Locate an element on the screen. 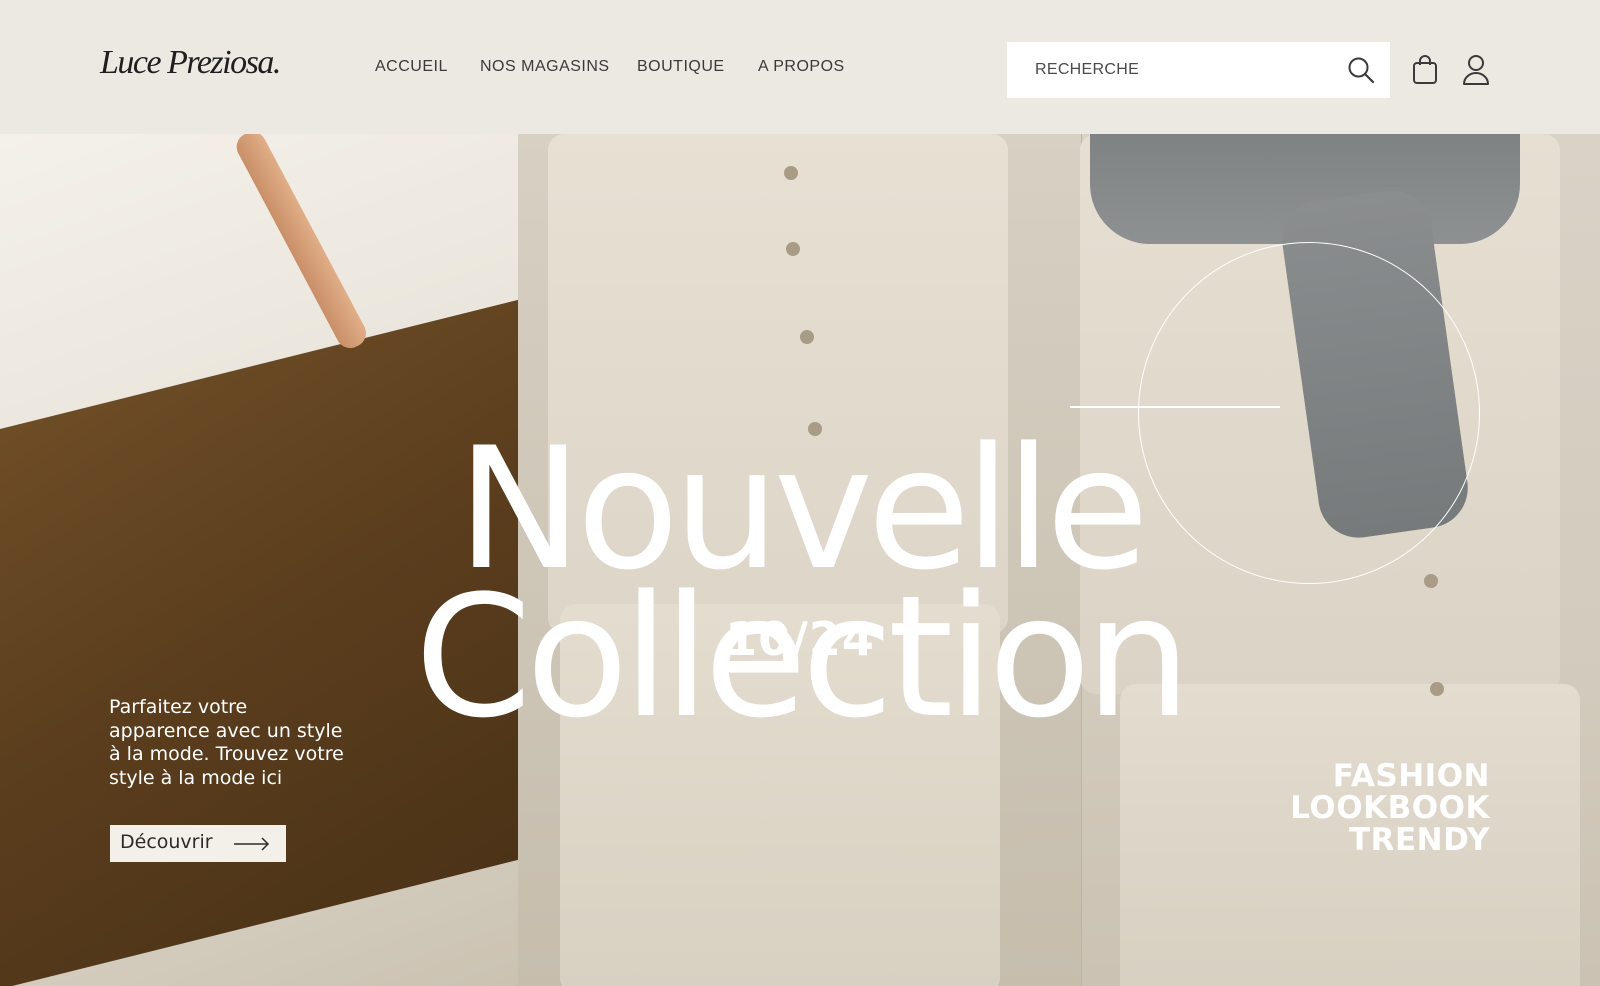  arrow-right-icon is located at coordinates (252, 844).